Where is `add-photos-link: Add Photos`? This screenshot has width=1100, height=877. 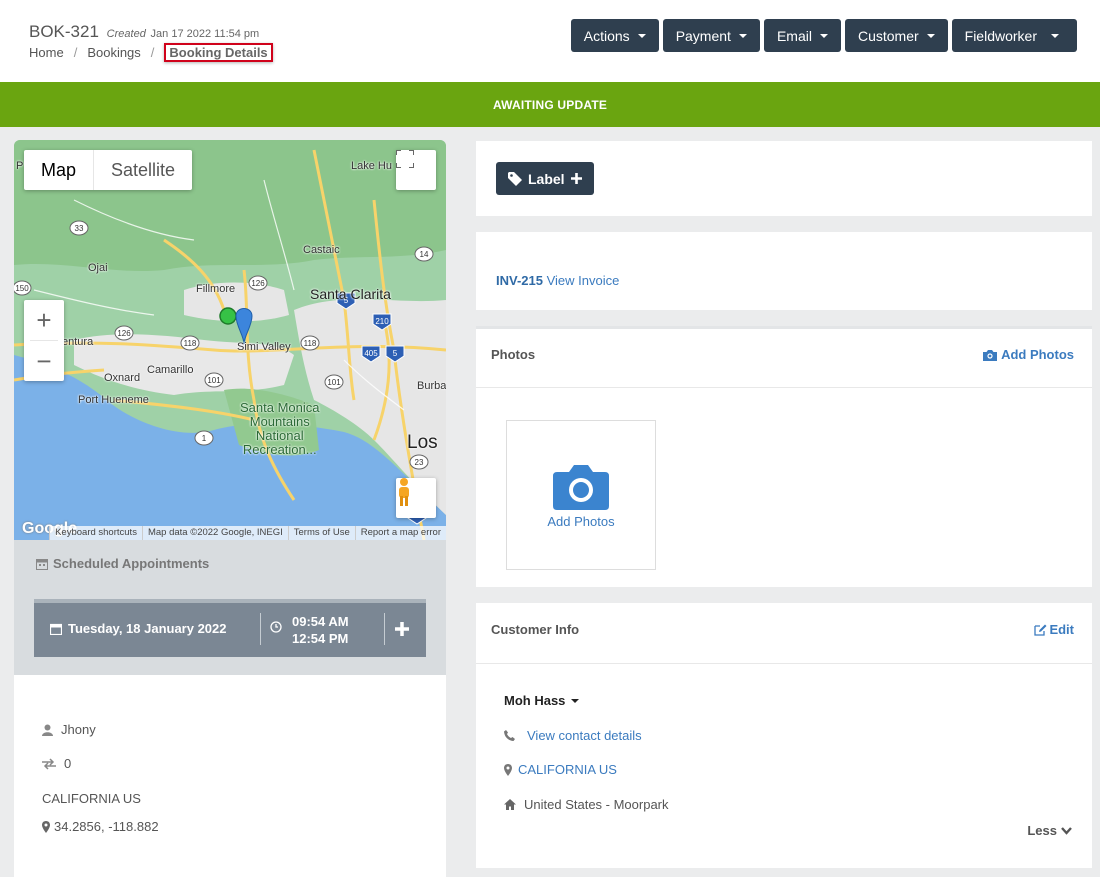 add-photos-link: Add Photos is located at coordinates (1028, 354).